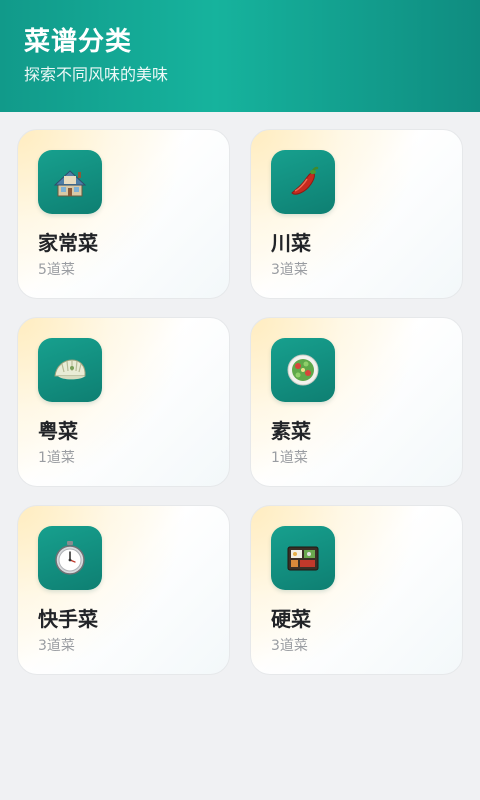  What do you see at coordinates (70, 558) in the screenshot?
I see `stopwatch-icon` at bounding box center [70, 558].